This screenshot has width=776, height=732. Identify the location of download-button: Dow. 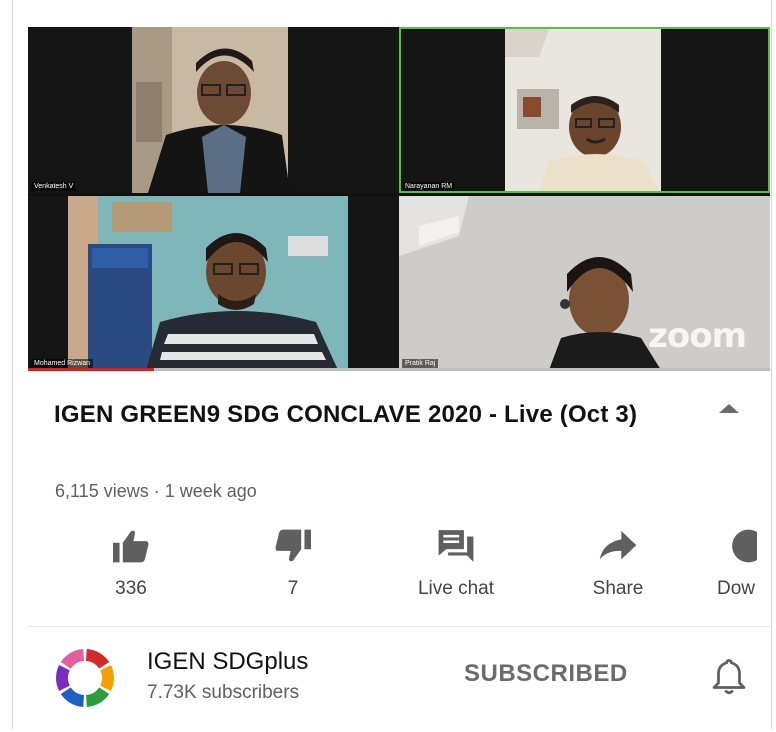
(743, 563).